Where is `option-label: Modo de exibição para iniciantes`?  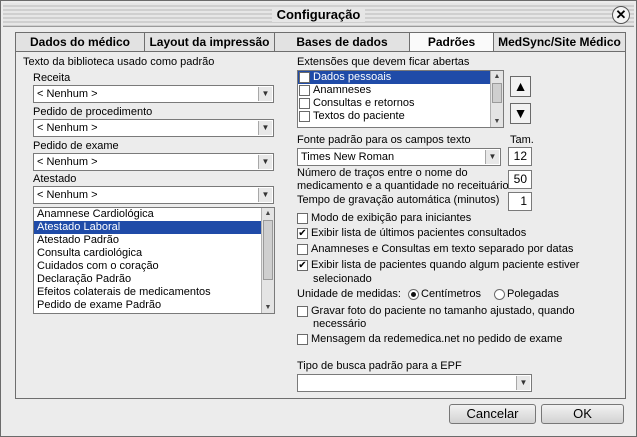
option-label: Modo de exibição para iniciantes is located at coordinates (391, 218).